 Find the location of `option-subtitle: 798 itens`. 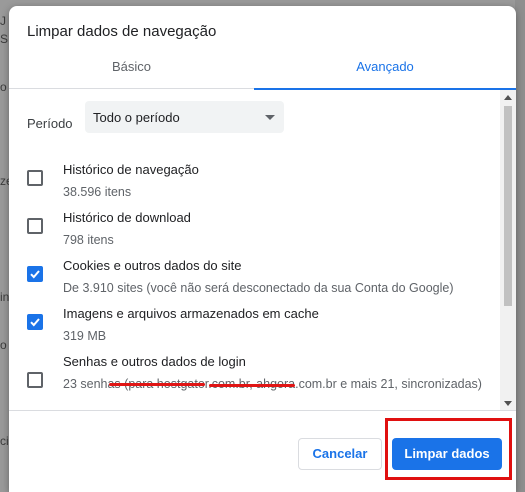

option-subtitle: 798 itens is located at coordinates (88, 240).